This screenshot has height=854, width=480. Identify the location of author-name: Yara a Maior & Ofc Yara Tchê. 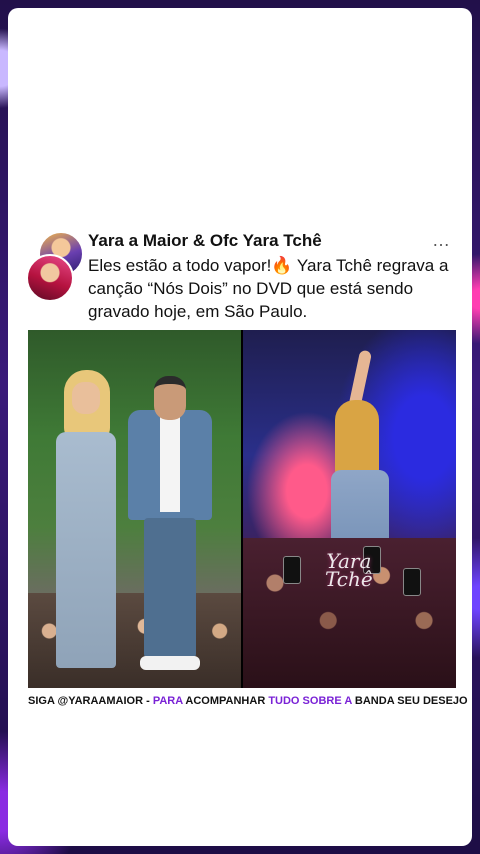
(205, 241).